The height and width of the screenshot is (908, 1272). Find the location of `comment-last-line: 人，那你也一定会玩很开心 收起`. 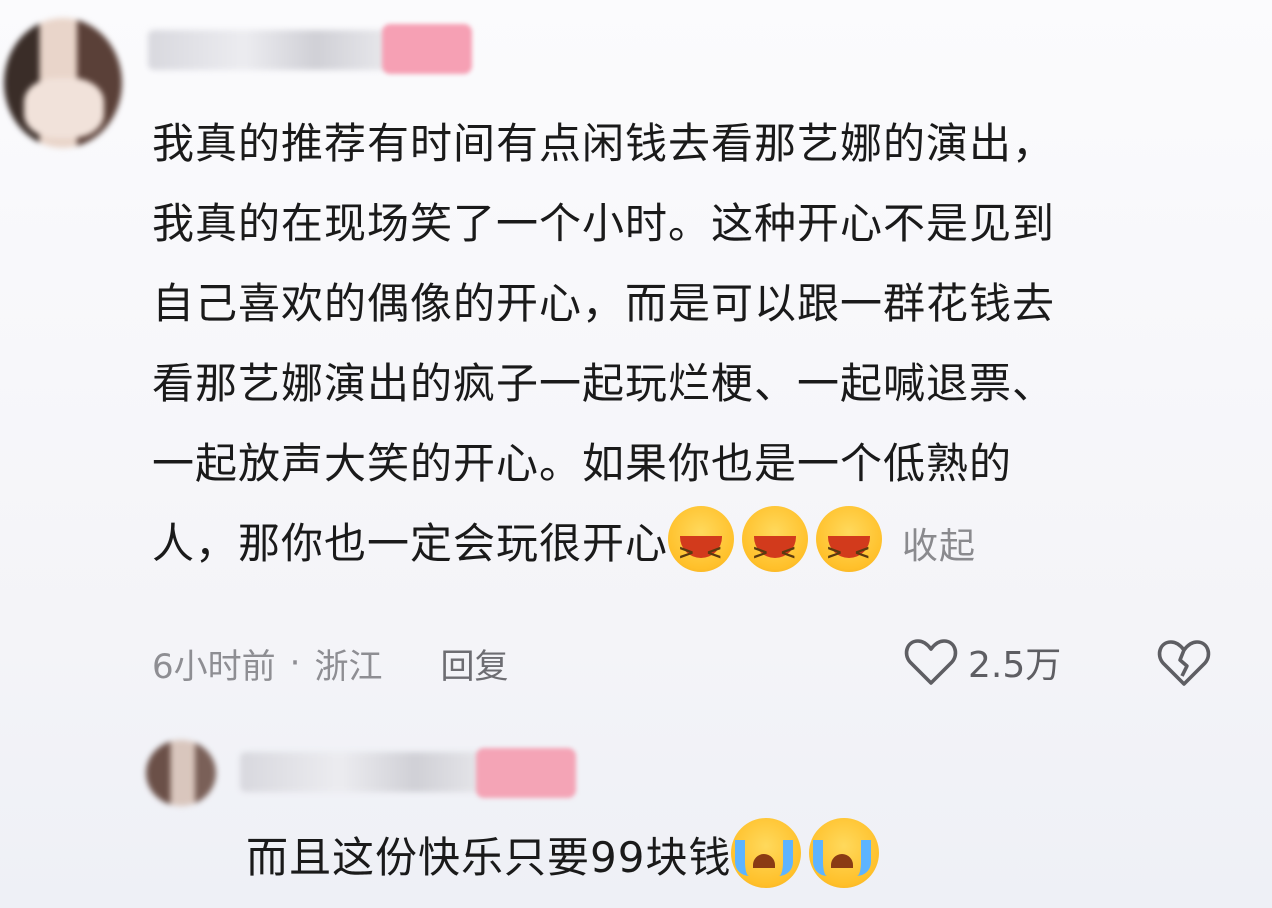

comment-last-line: 人，那你也一定会玩很开心 收起 is located at coordinates (692, 548).